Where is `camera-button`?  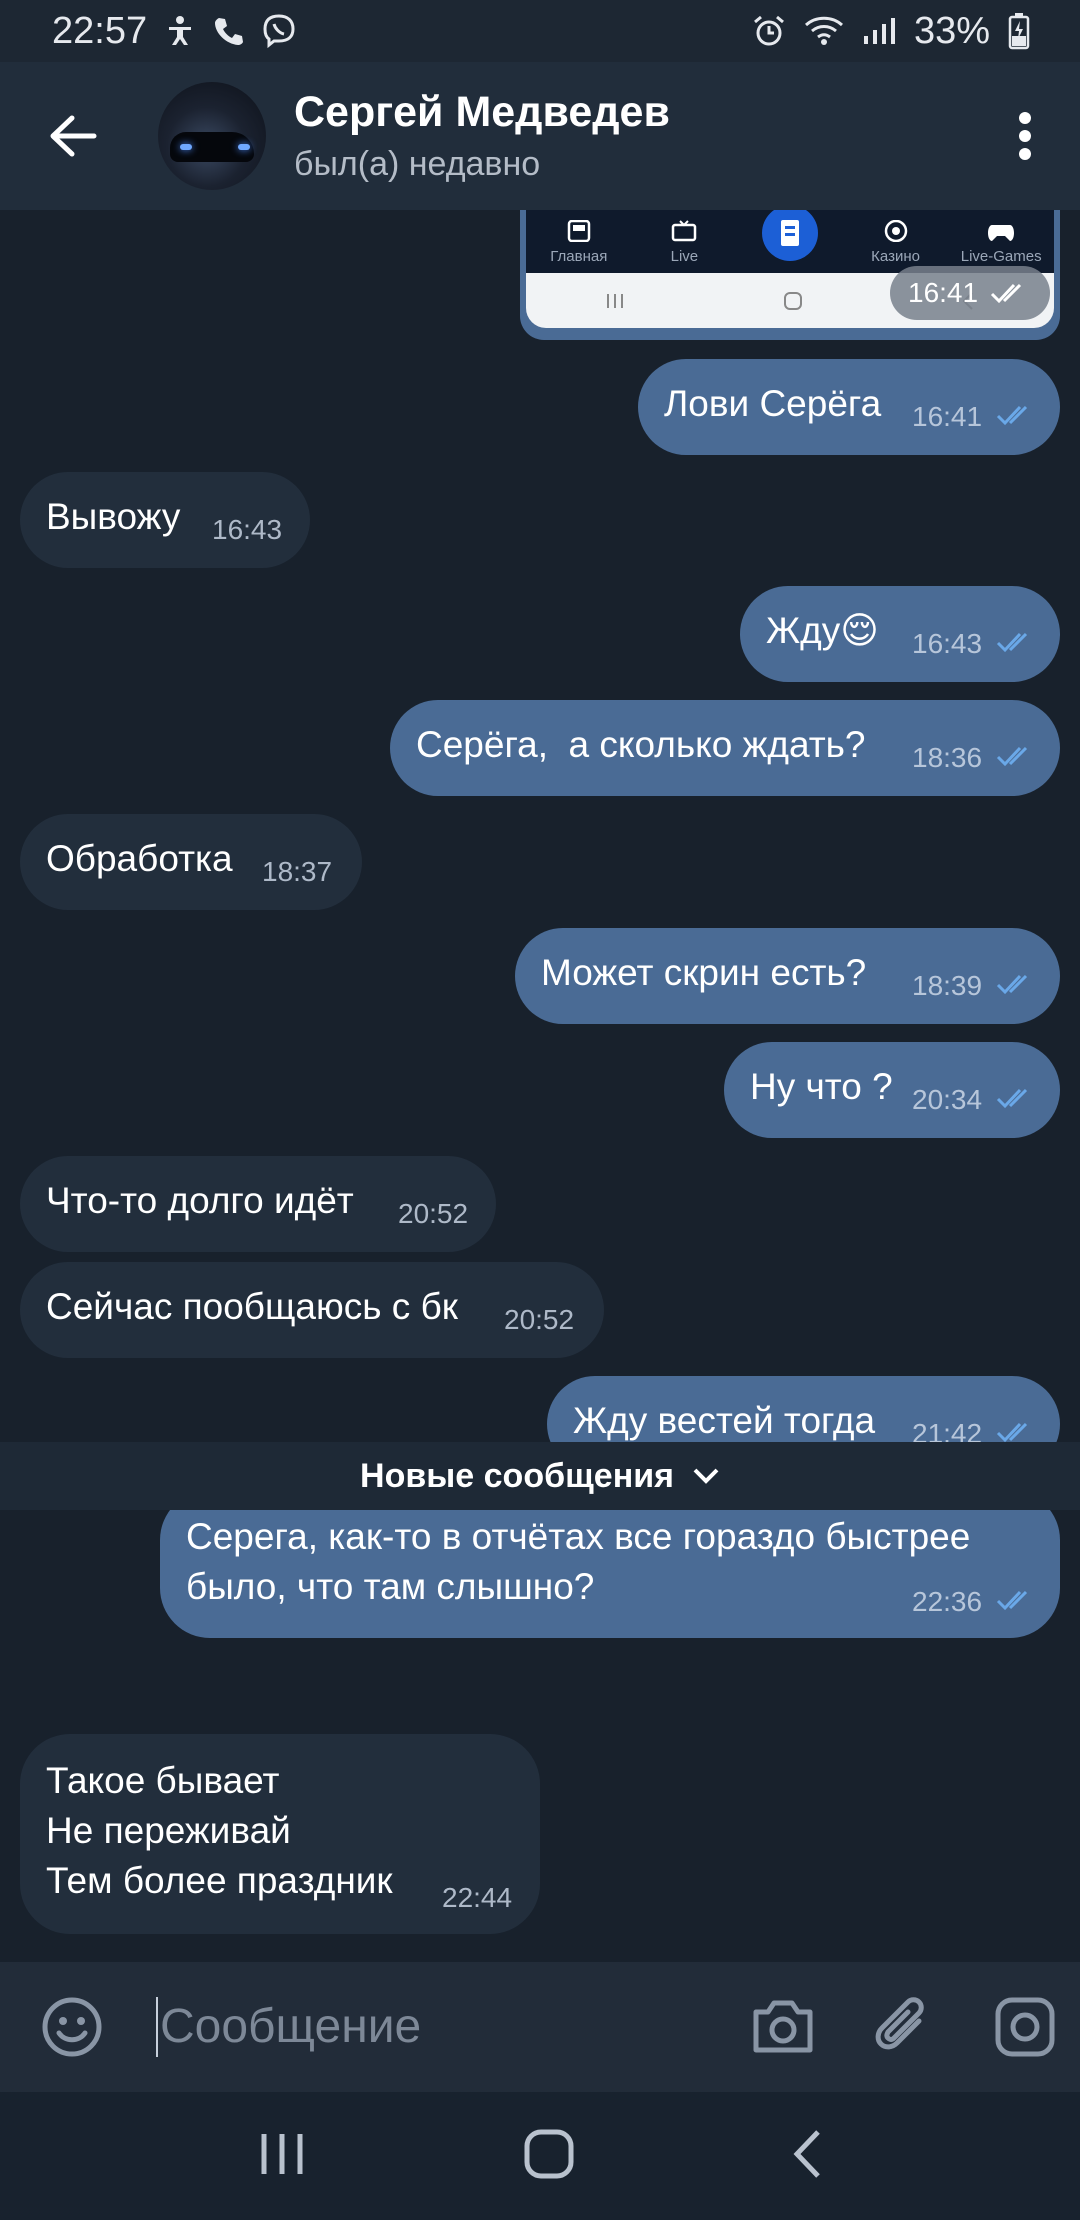
camera-button is located at coordinates (783, 2027).